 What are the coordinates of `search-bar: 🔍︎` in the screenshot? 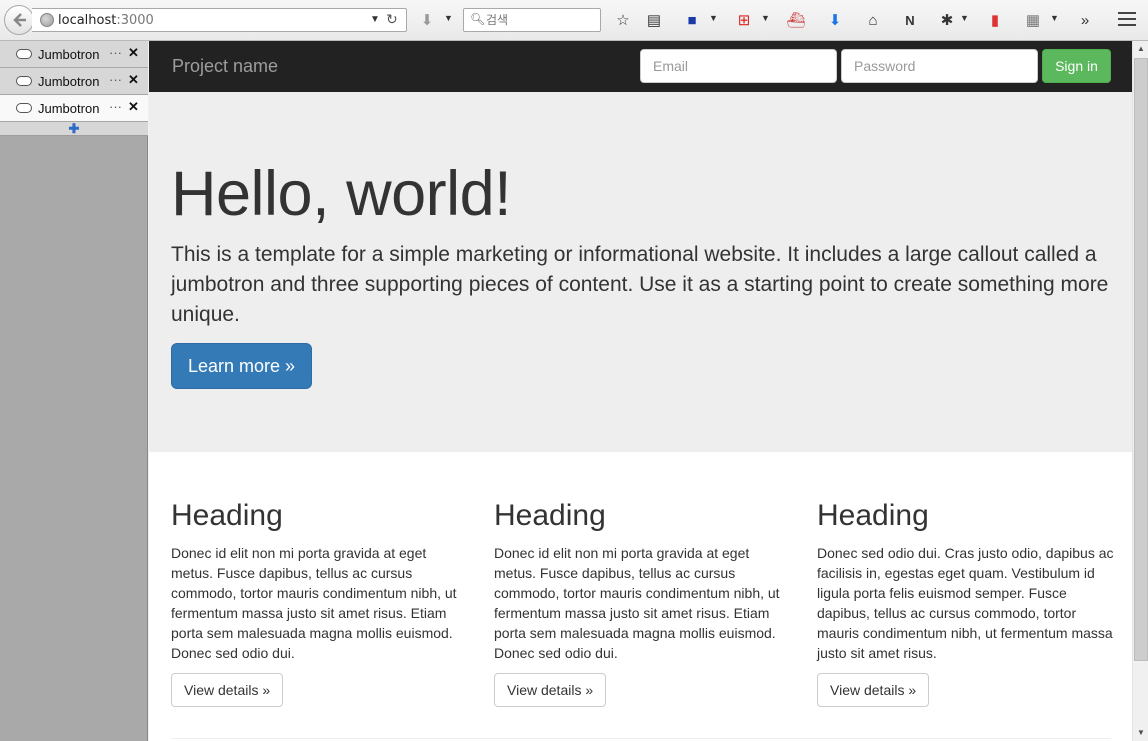 It's located at (532, 20).